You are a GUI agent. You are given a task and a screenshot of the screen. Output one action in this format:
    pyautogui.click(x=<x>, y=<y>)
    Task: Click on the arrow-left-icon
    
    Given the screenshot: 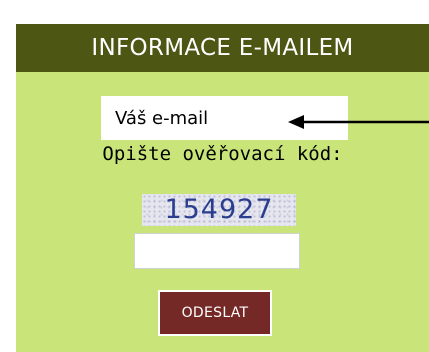 What is the action you would take?
    pyautogui.click(x=358, y=122)
    